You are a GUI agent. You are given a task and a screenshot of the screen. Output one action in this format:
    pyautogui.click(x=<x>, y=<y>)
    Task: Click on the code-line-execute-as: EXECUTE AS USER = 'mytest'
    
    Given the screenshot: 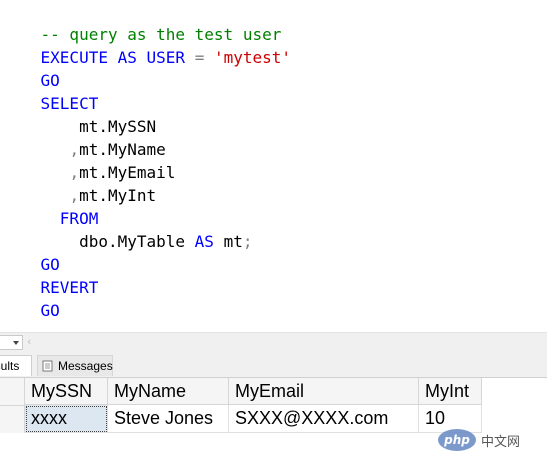 What is the action you would take?
    pyautogui.click(x=147, y=45)
    